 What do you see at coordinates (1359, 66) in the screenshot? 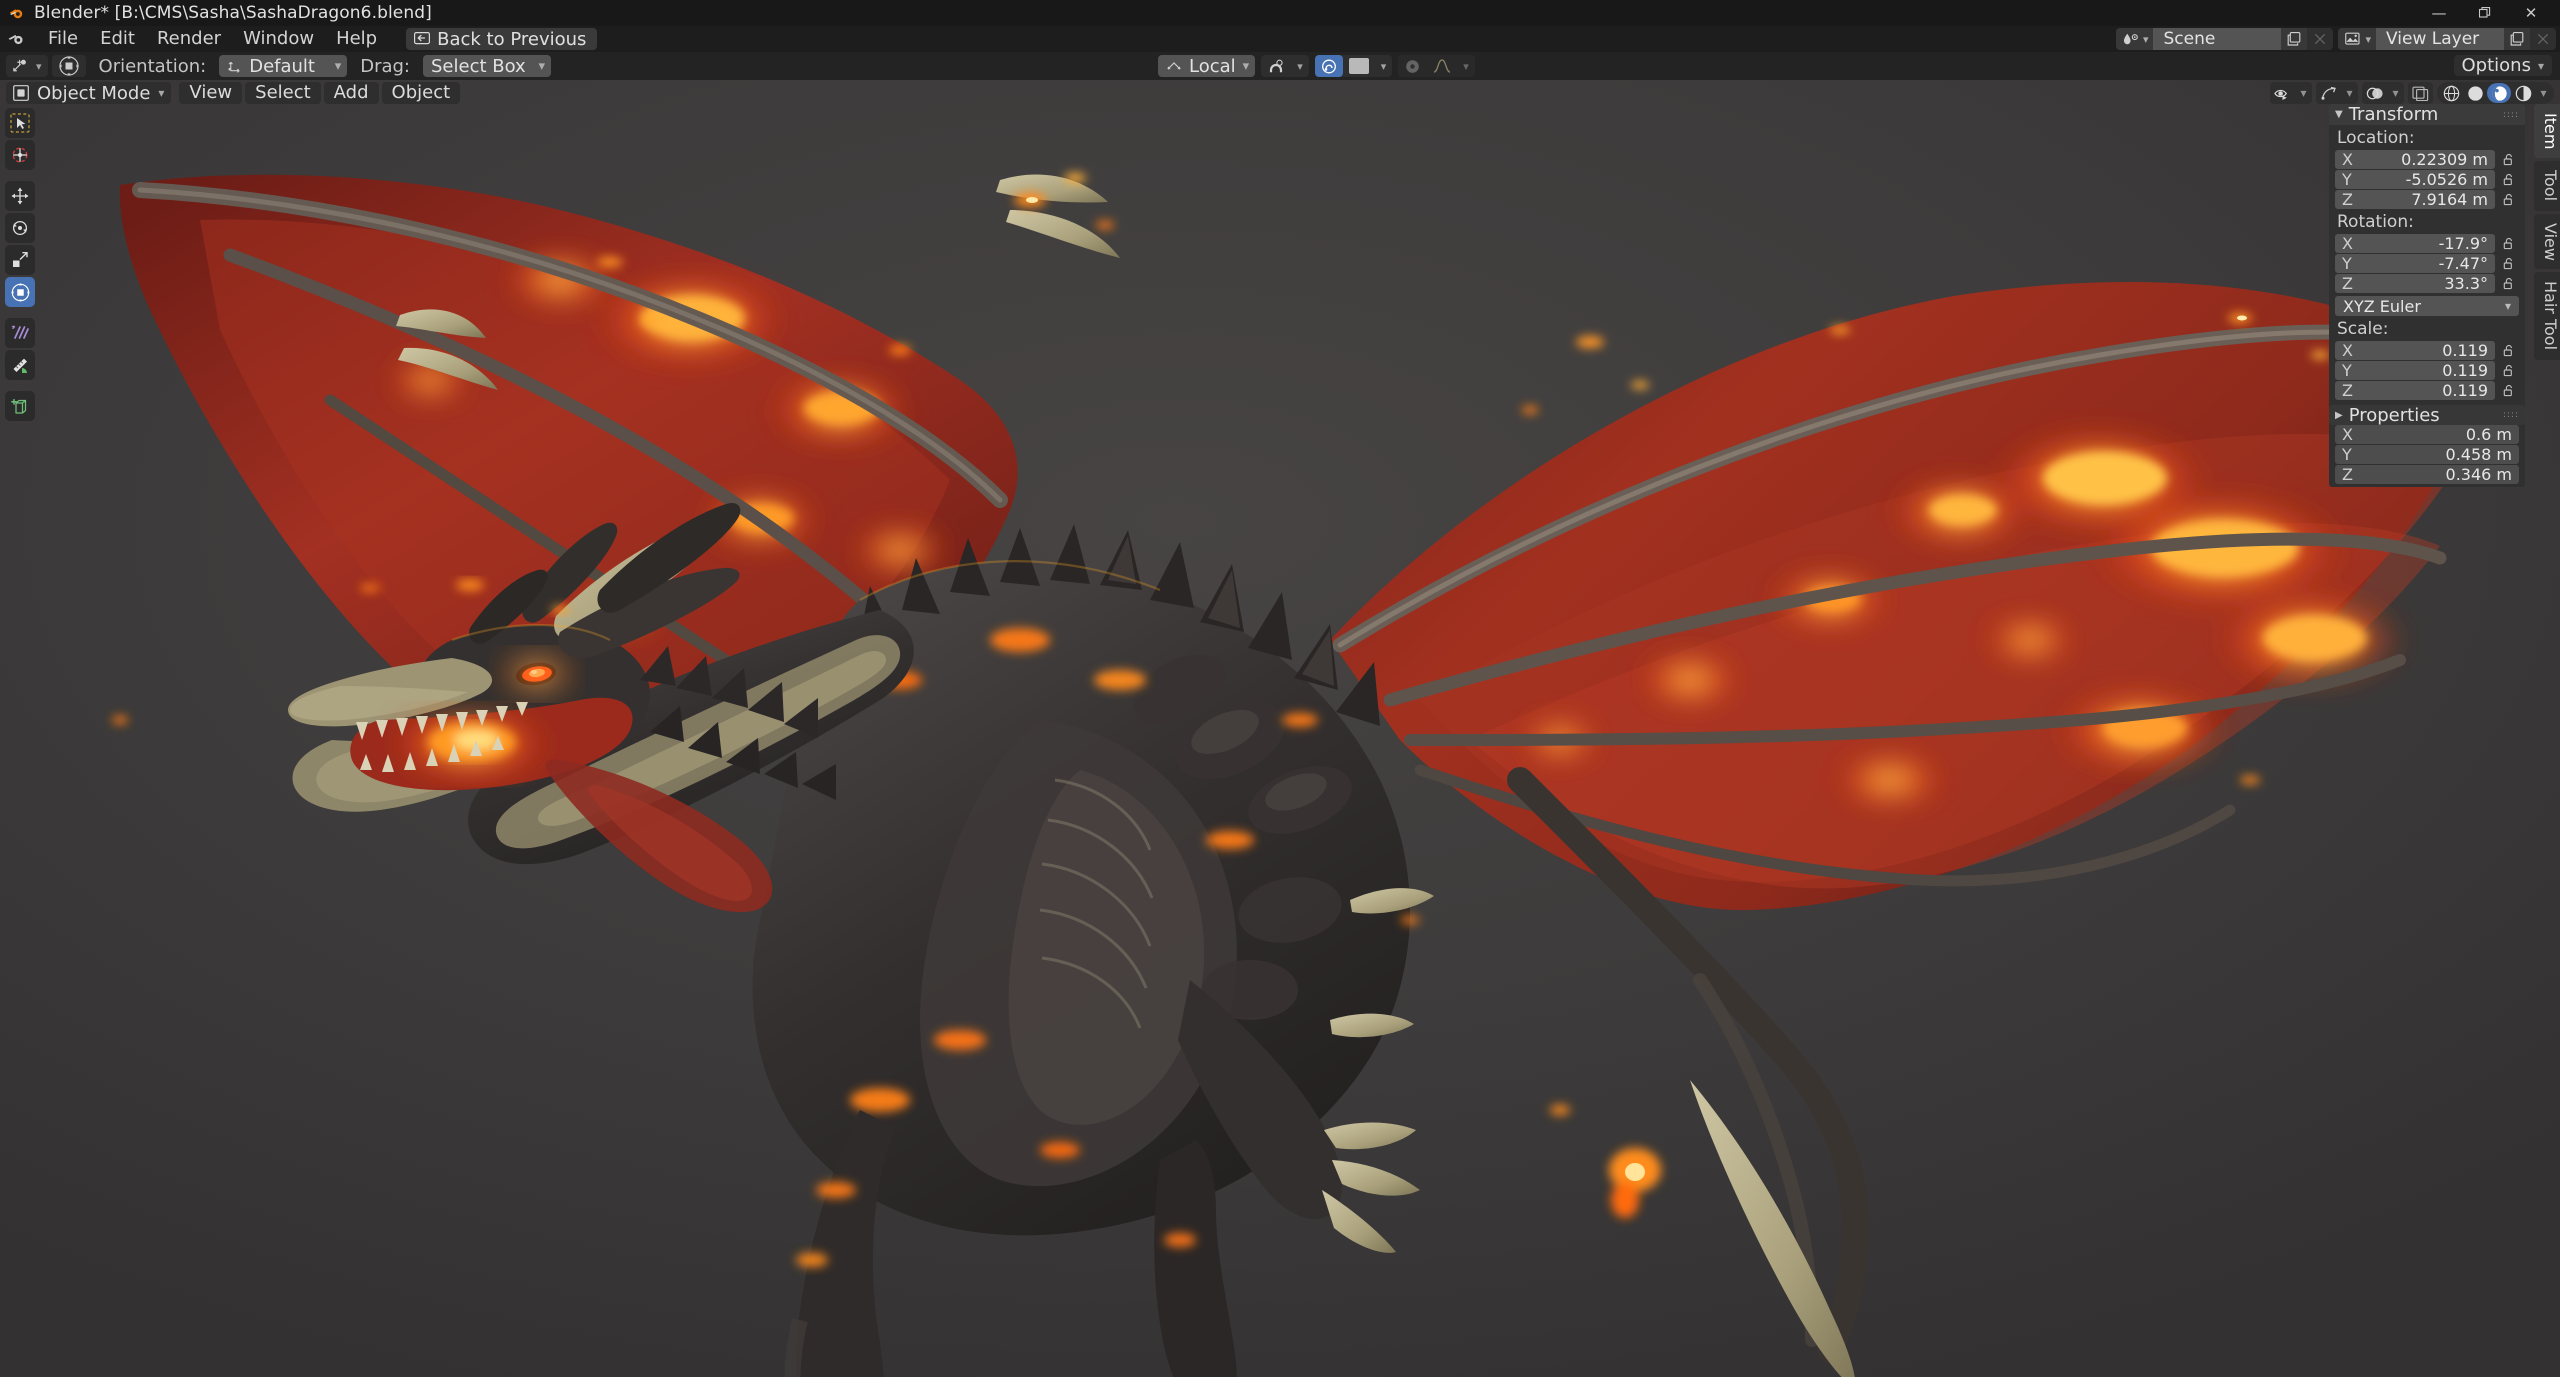
I see `falloff-color-swatch` at bounding box center [1359, 66].